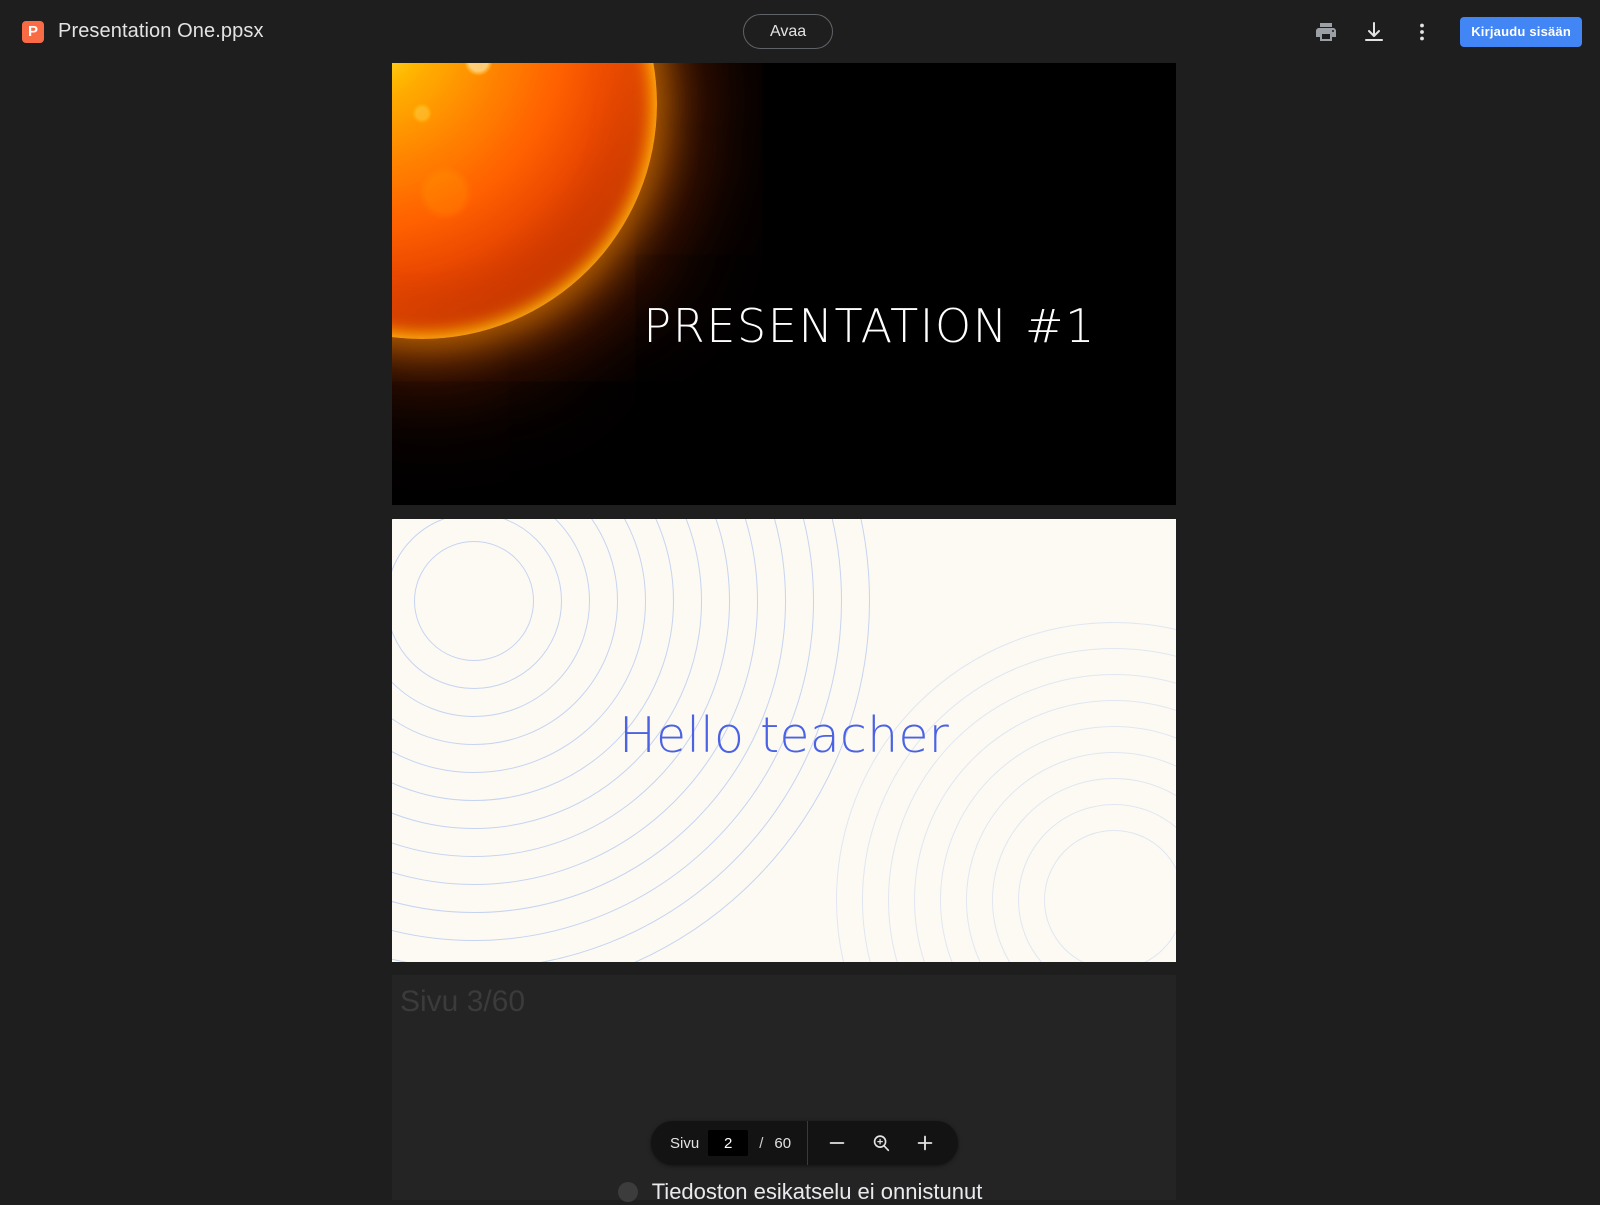 Image resolution: width=1600 pixels, height=1205 pixels. What do you see at coordinates (1006, 792) in the screenshot?
I see `decorative-arcs-bottom-right` at bounding box center [1006, 792].